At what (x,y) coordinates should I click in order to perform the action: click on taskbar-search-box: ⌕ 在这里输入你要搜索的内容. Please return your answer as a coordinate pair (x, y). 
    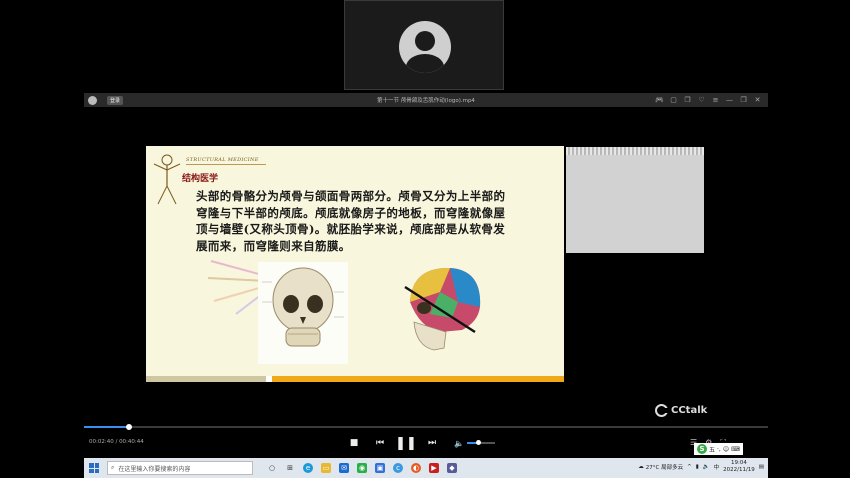
    Looking at the image, I should click on (180, 468).